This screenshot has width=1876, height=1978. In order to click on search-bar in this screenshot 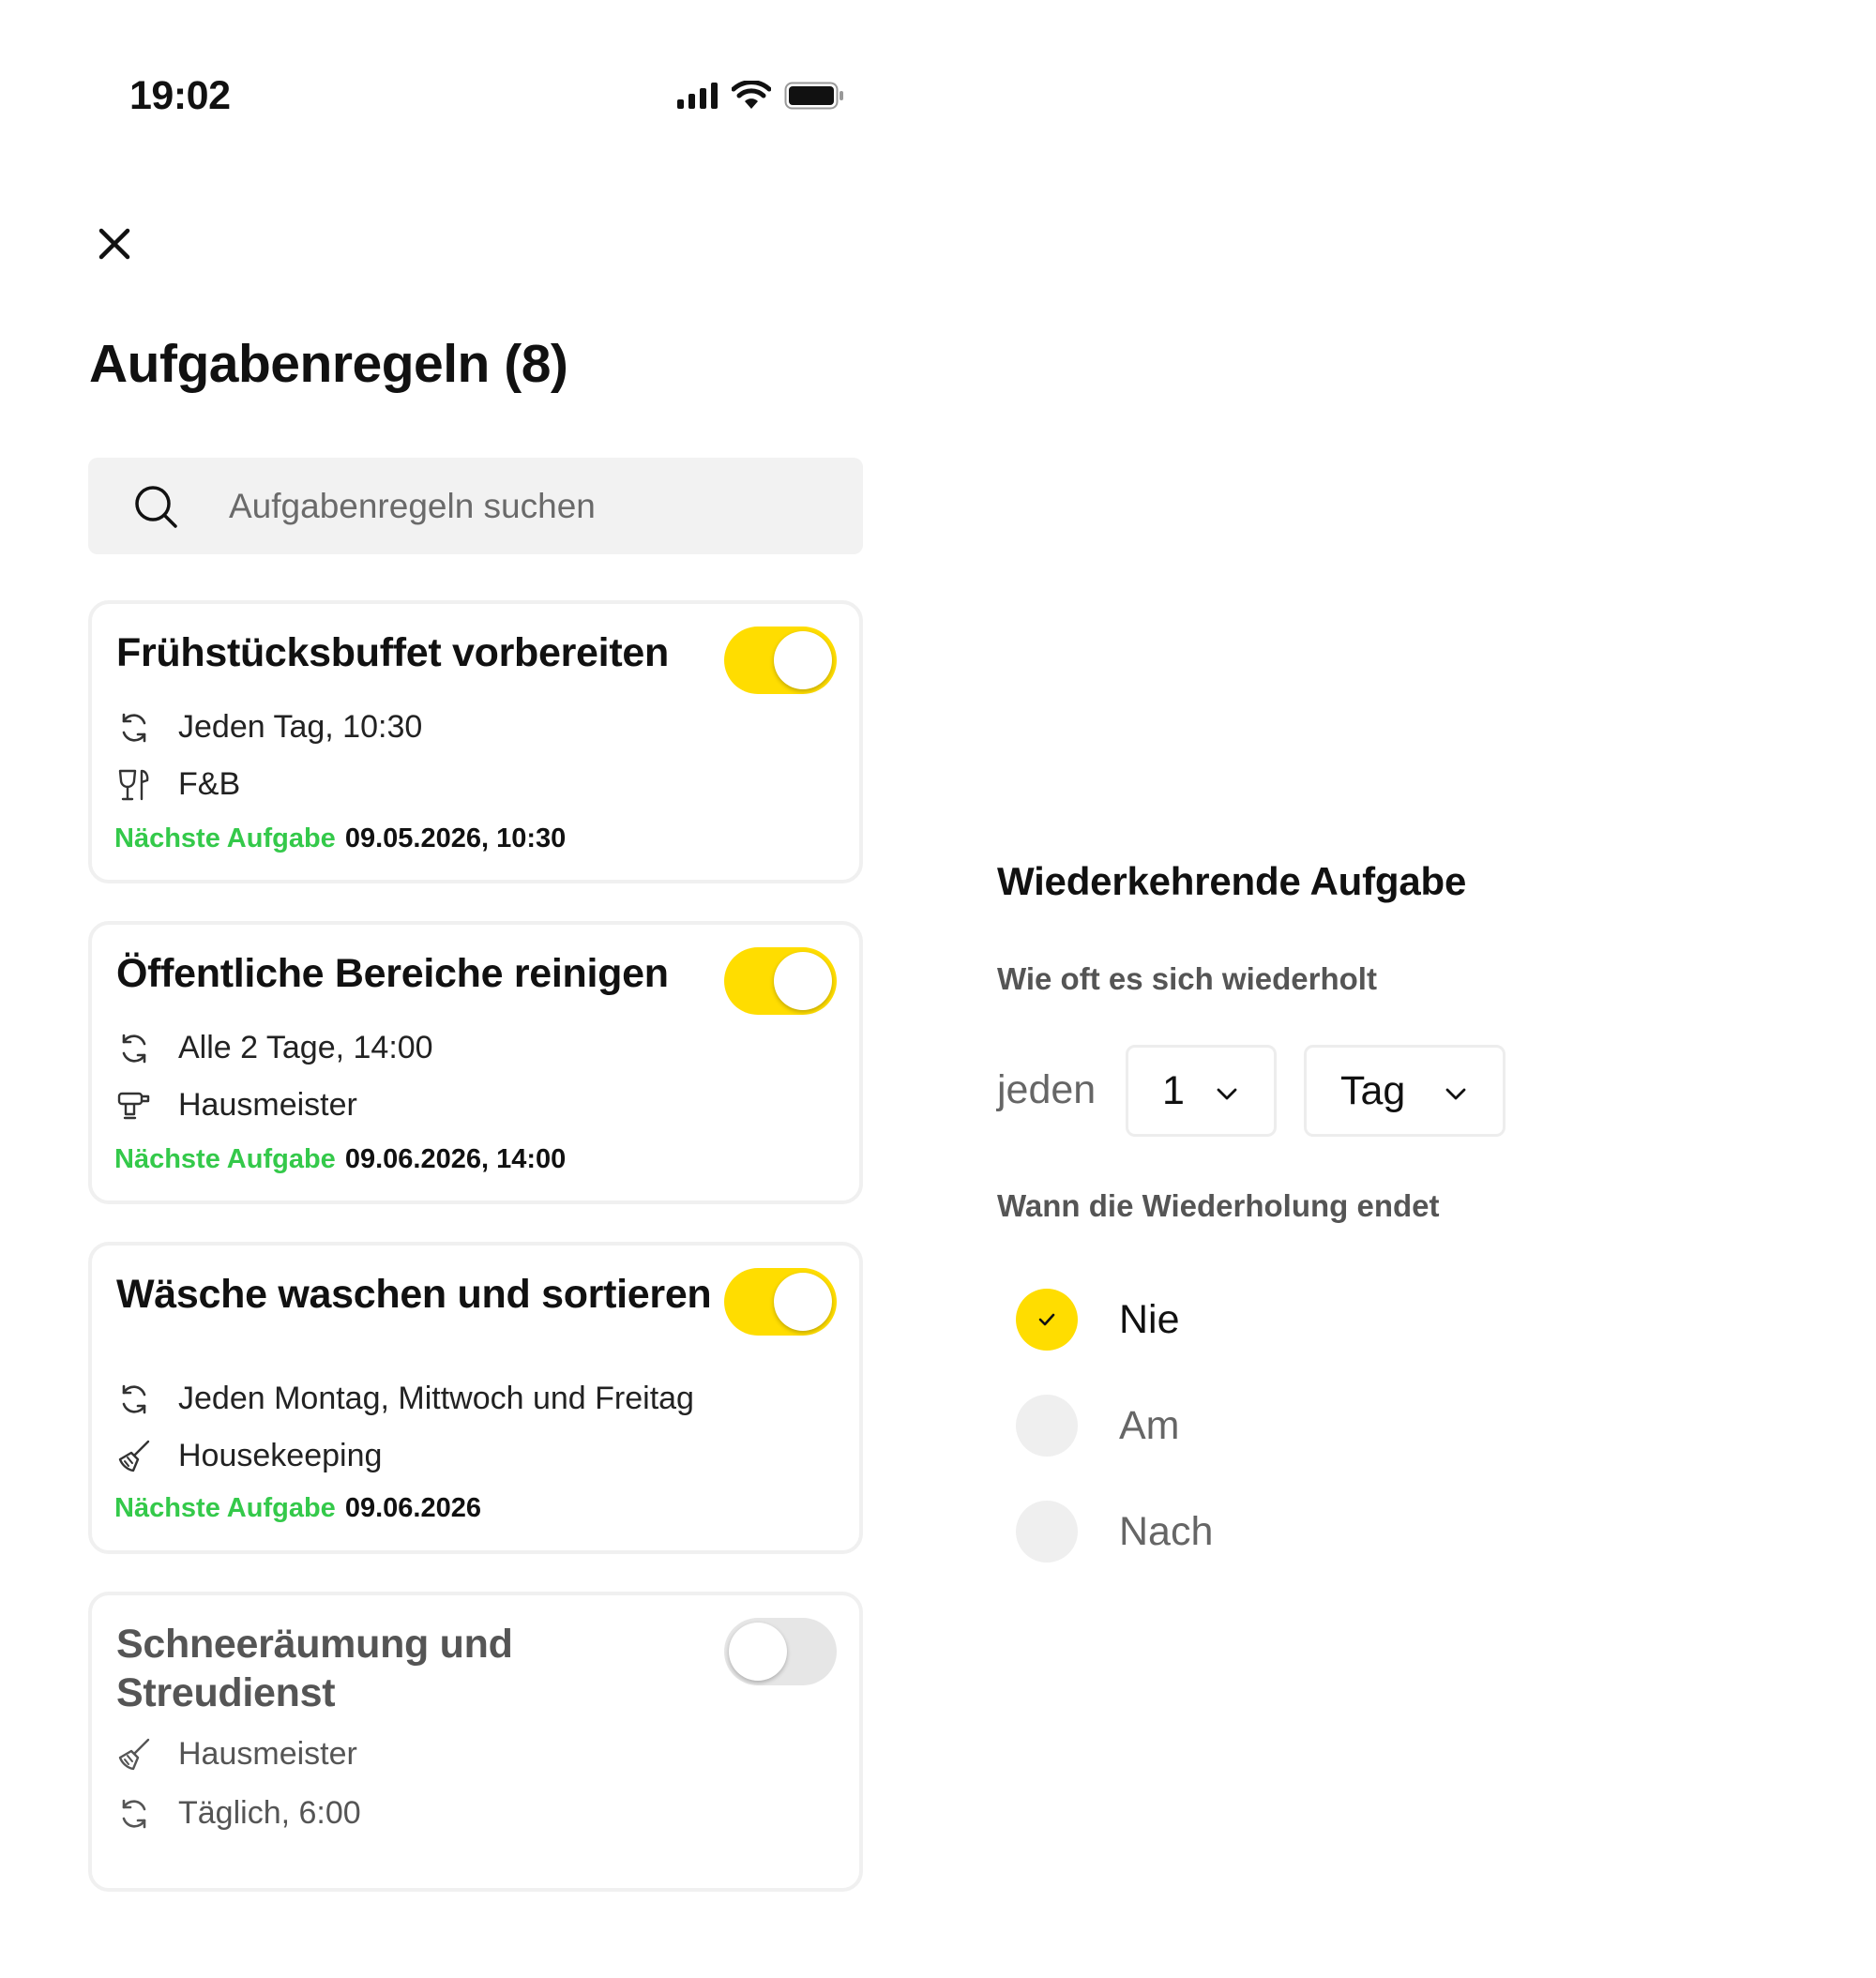, I will do `click(475, 506)`.